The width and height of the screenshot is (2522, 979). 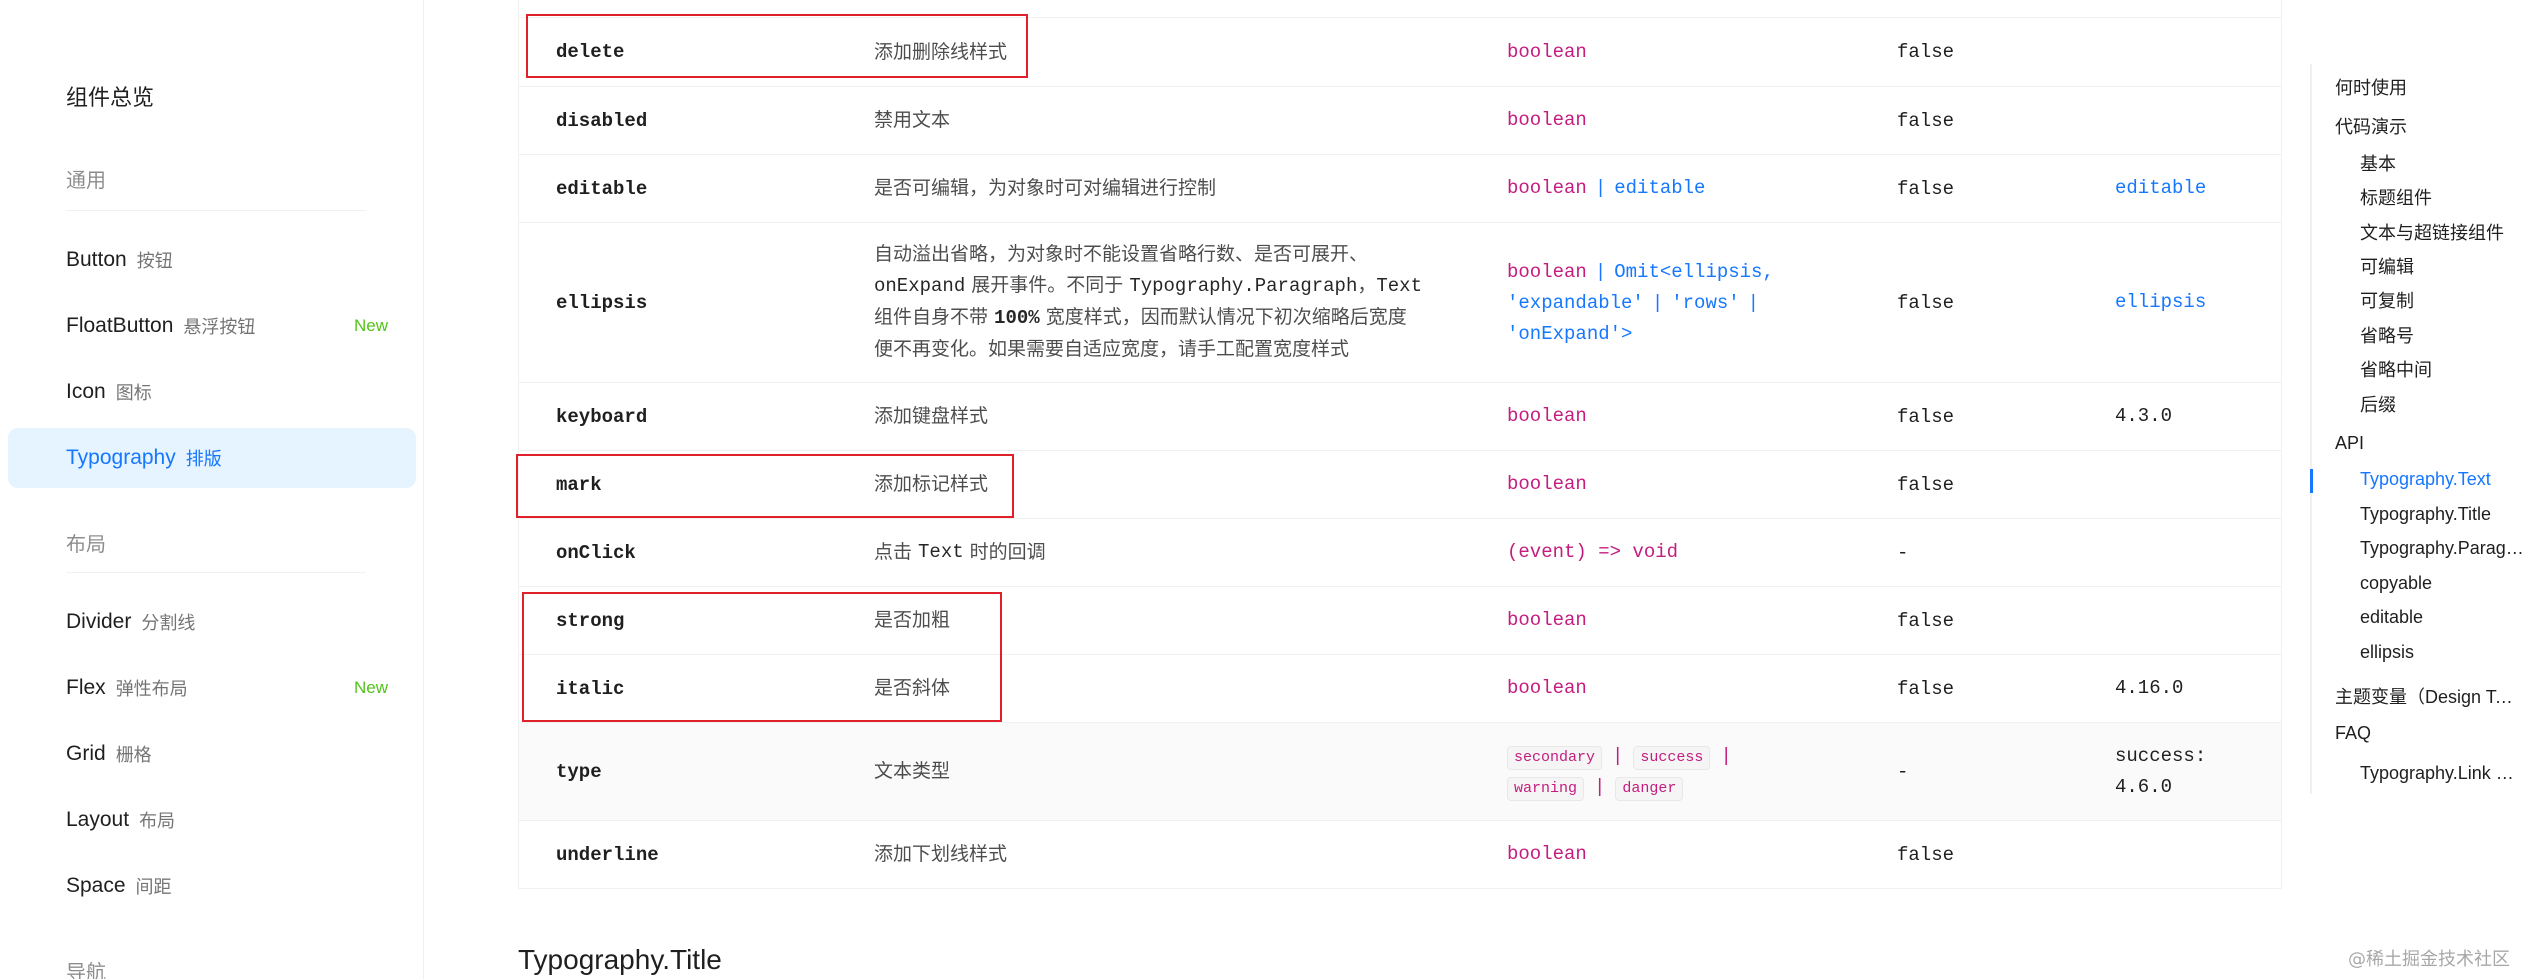 I want to click on prop-name: strong, so click(x=590, y=620).